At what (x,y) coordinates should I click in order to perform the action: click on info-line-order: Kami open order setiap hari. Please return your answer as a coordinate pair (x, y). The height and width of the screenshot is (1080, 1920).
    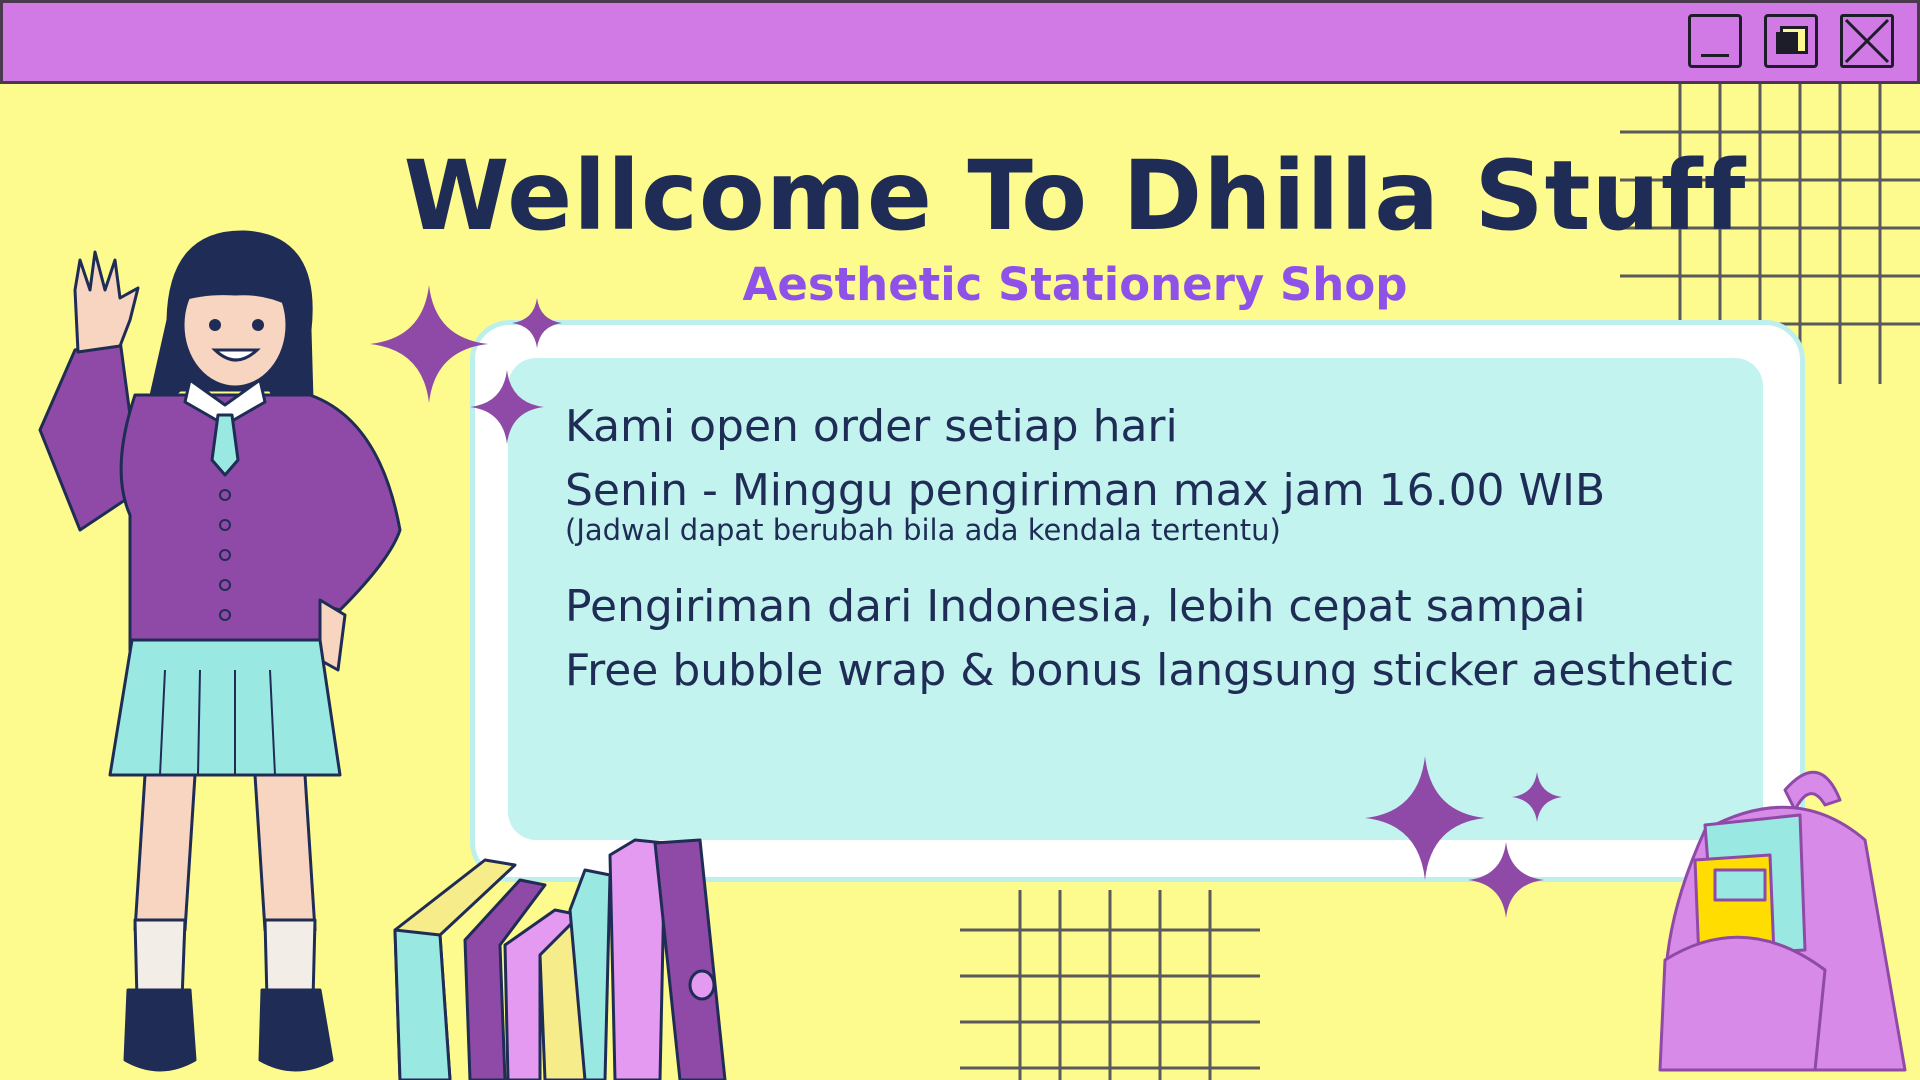
    Looking at the image, I should click on (871, 426).